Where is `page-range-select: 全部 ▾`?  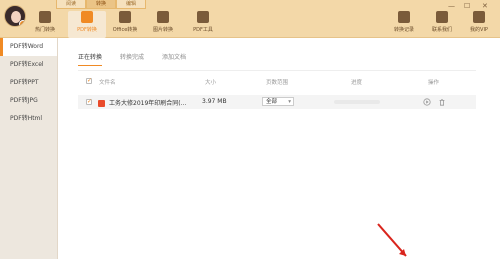 page-range-select: 全部 ▾ is located at coordinates (278, 101).